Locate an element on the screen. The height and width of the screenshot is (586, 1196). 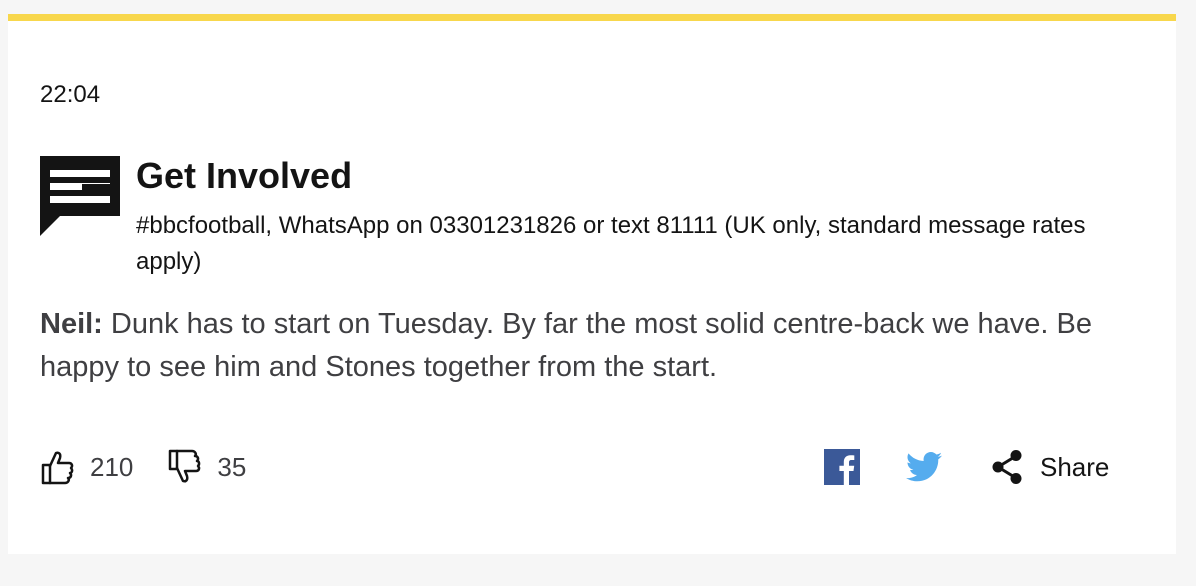
reactions-bar: 210 35 is located at coordinates (160, 467).